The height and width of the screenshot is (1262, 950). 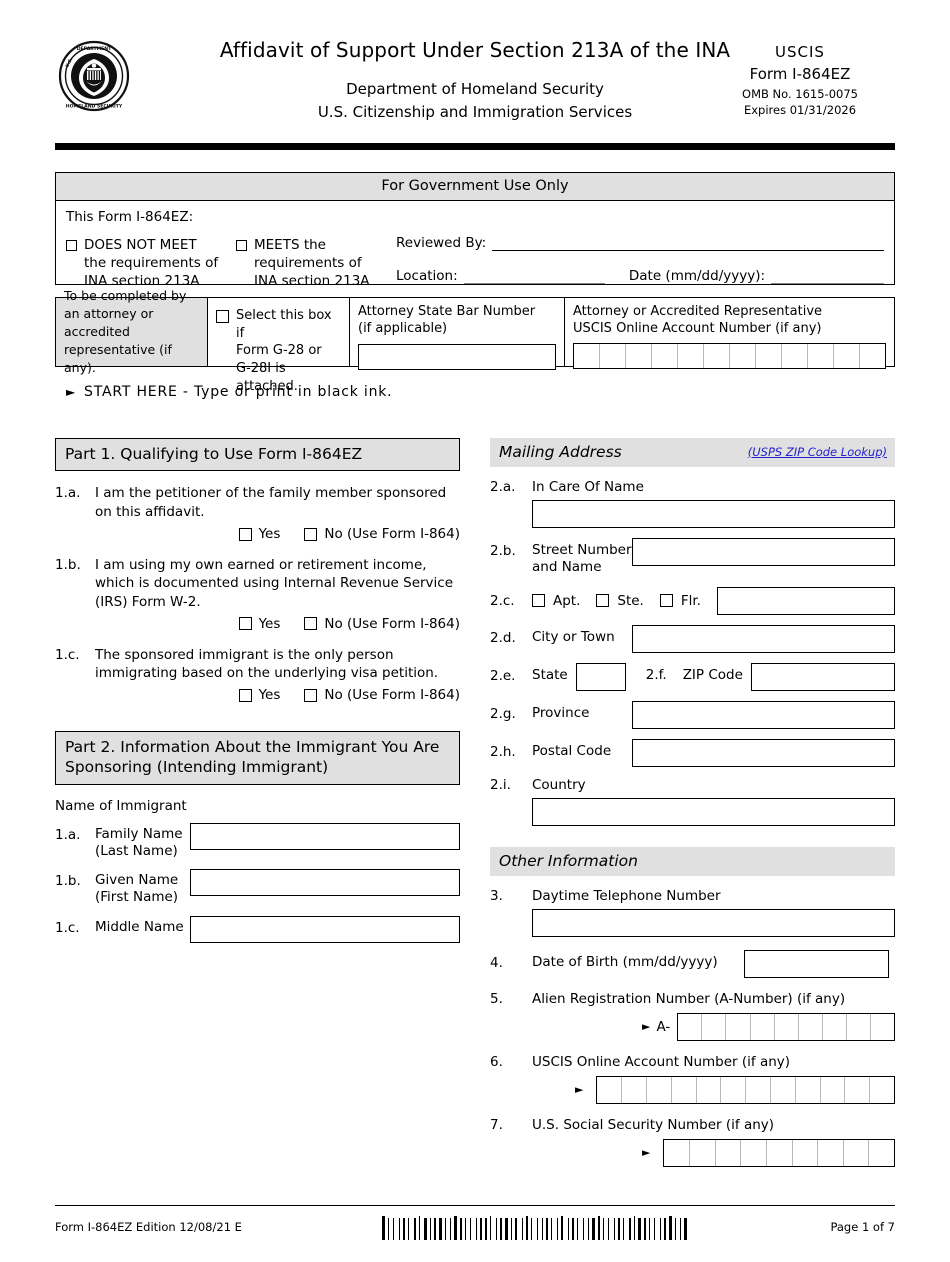 What do you see at coordinates (692, 785) in the screenshot?
I see `field-country-label-row: 2.i. Country` at bounding box center [692, 785].